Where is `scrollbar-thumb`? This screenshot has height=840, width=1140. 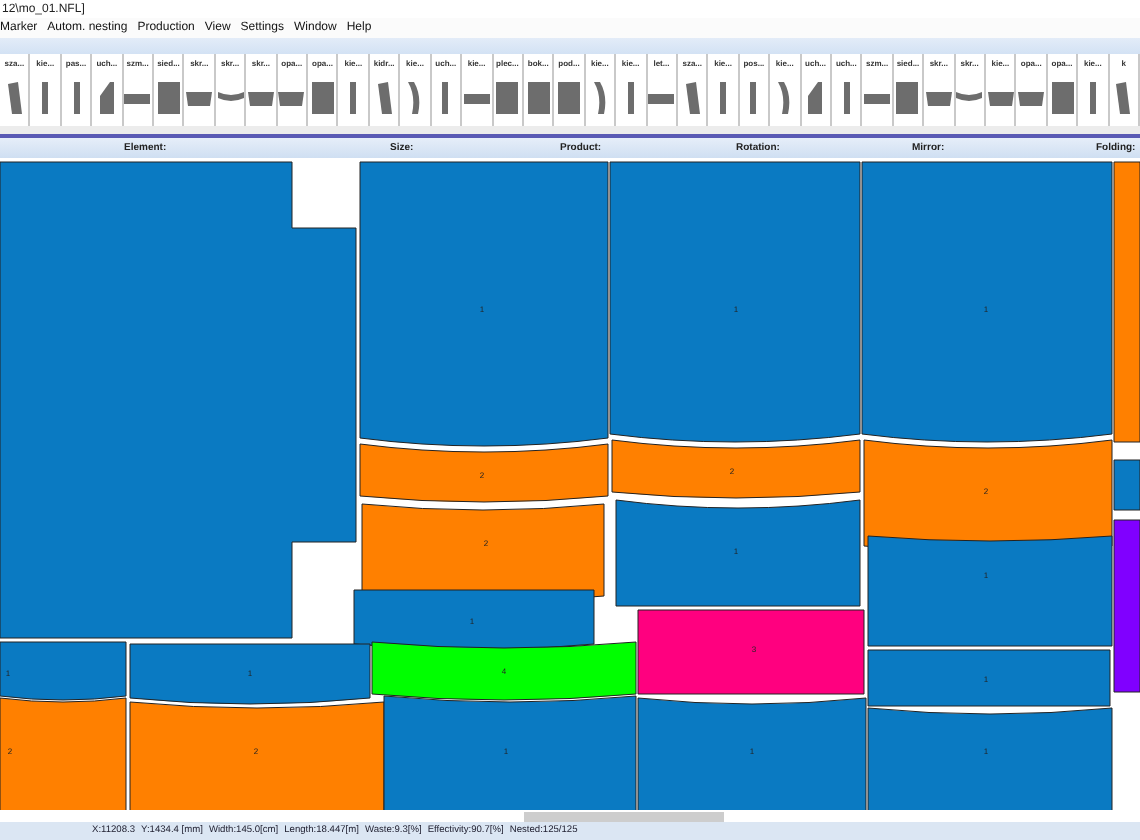 scrollbar-thumb is located at coordinates (624, 816).